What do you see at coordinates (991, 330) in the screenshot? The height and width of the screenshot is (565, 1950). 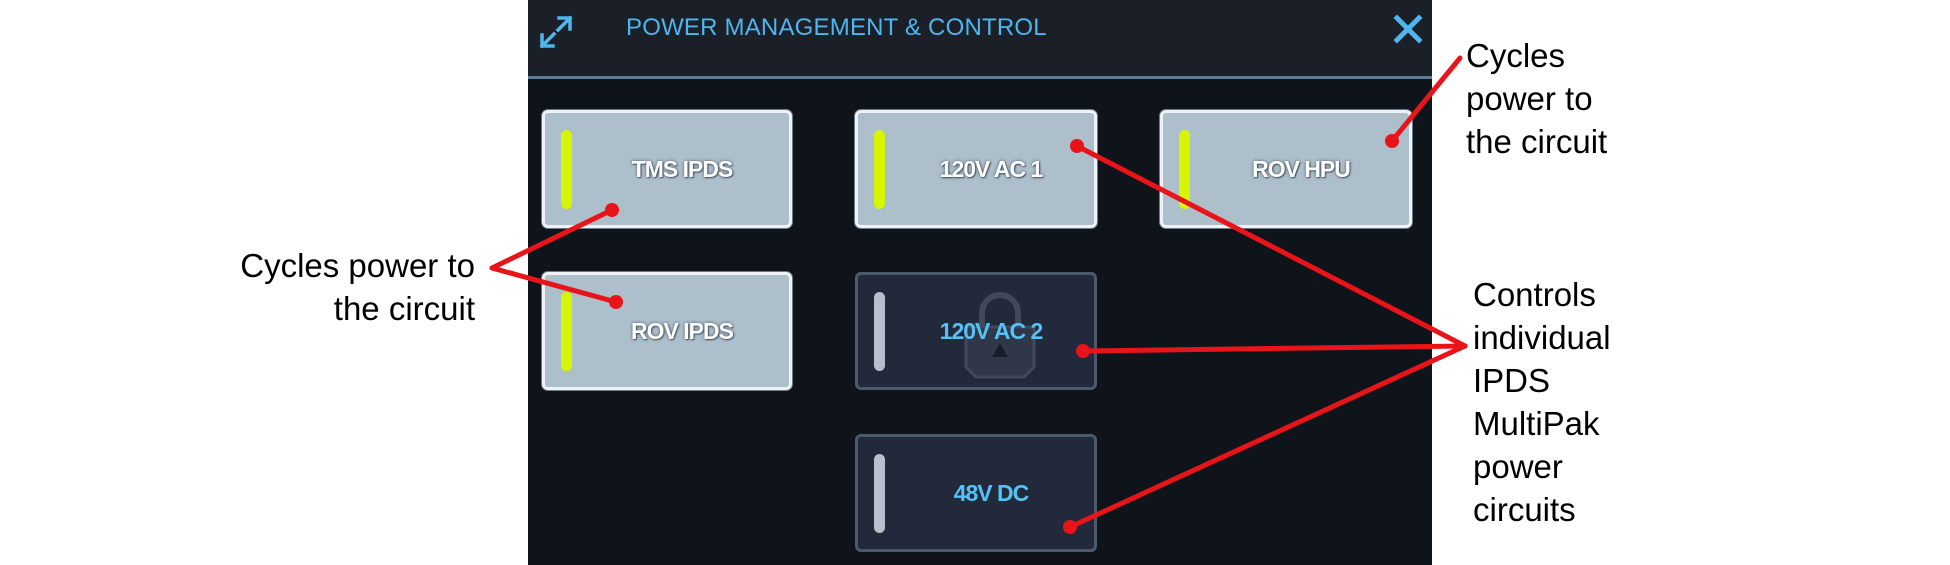 I see `button-label: 120V AC 2` at bounding box center [991, 330].